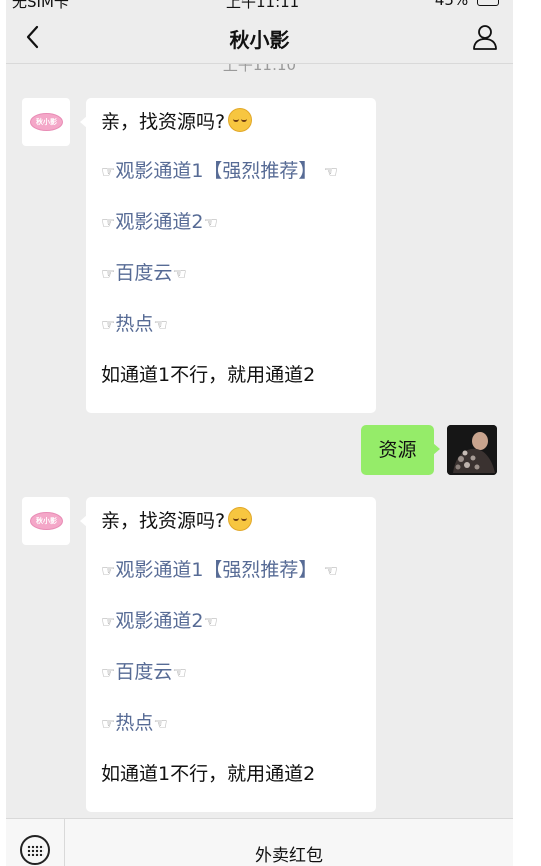  I want to click on nav-bar: 秋小影, so click(259, 38).